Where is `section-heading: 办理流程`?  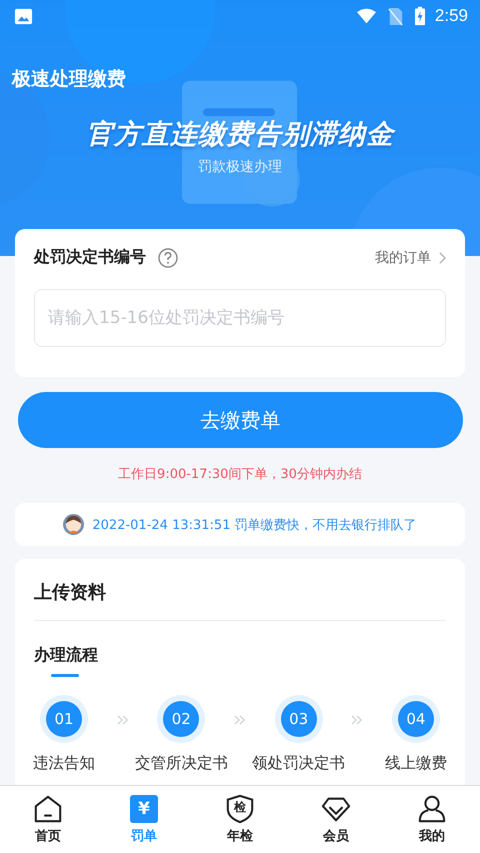
section-heading: 办理流程 is located at coordinates (66, 655).